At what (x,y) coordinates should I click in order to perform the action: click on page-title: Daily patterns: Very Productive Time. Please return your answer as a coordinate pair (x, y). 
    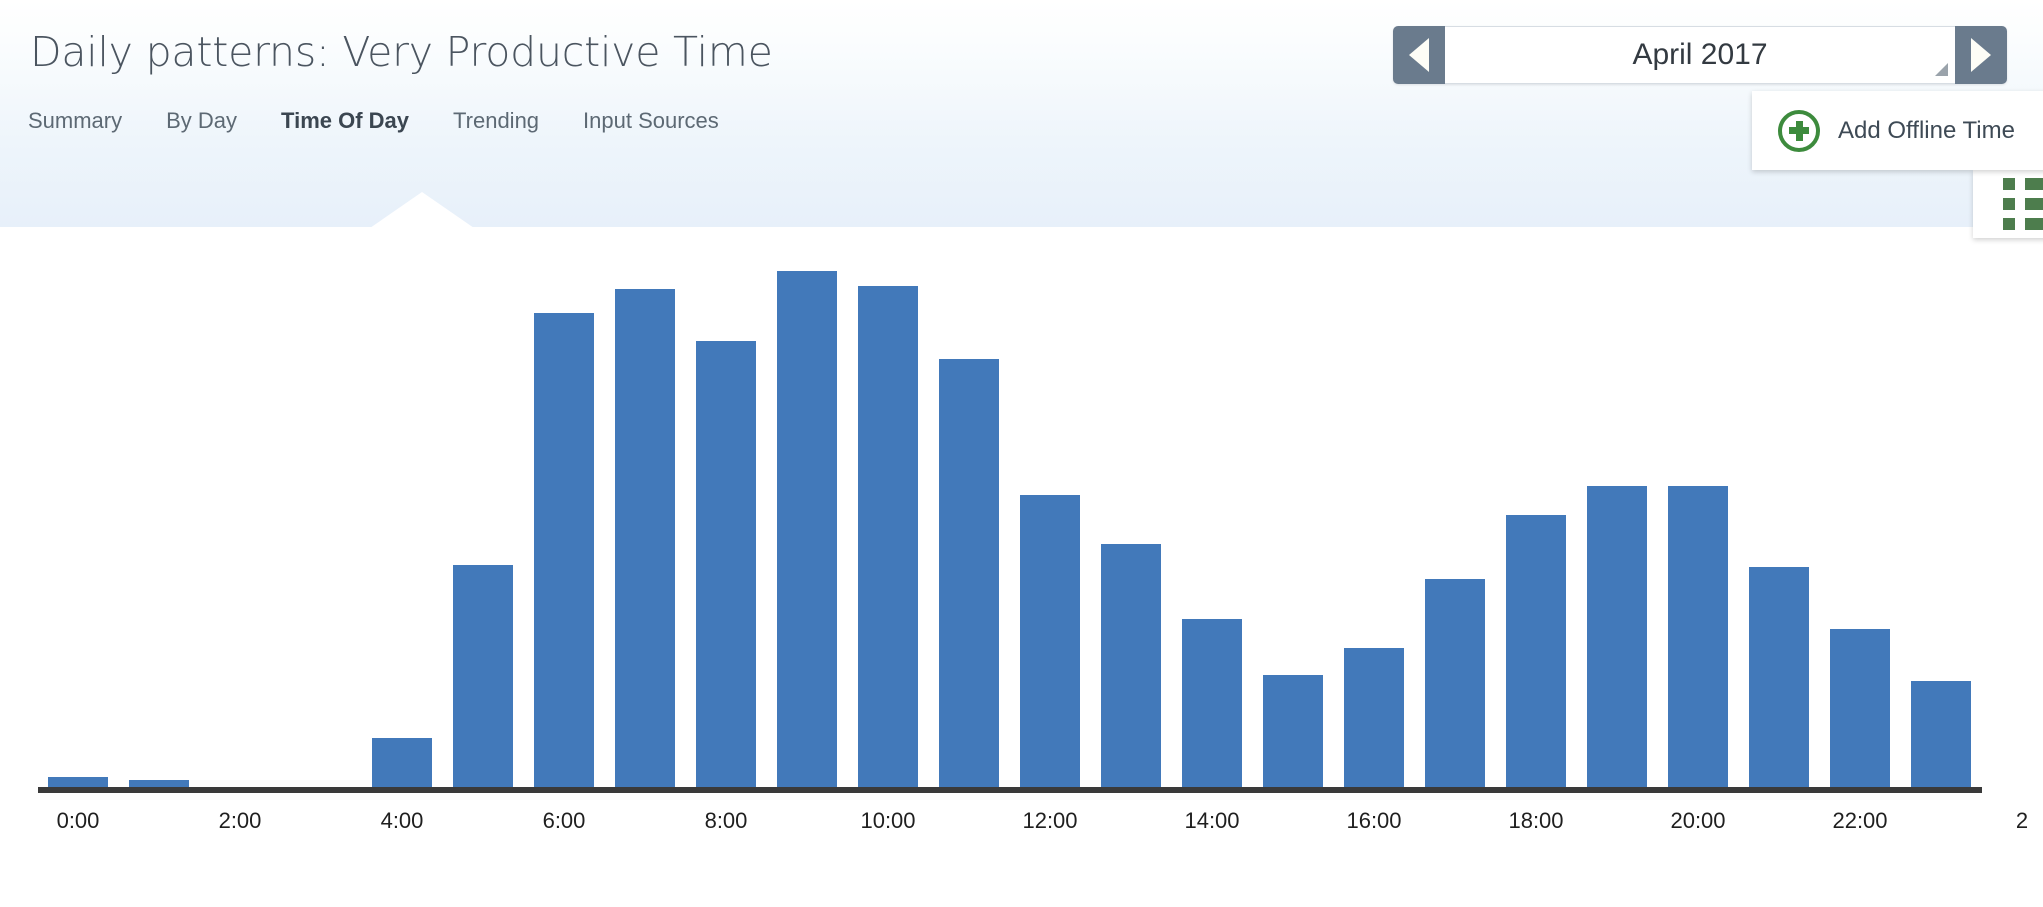
    Looking at the image, I should click on (401, 52).